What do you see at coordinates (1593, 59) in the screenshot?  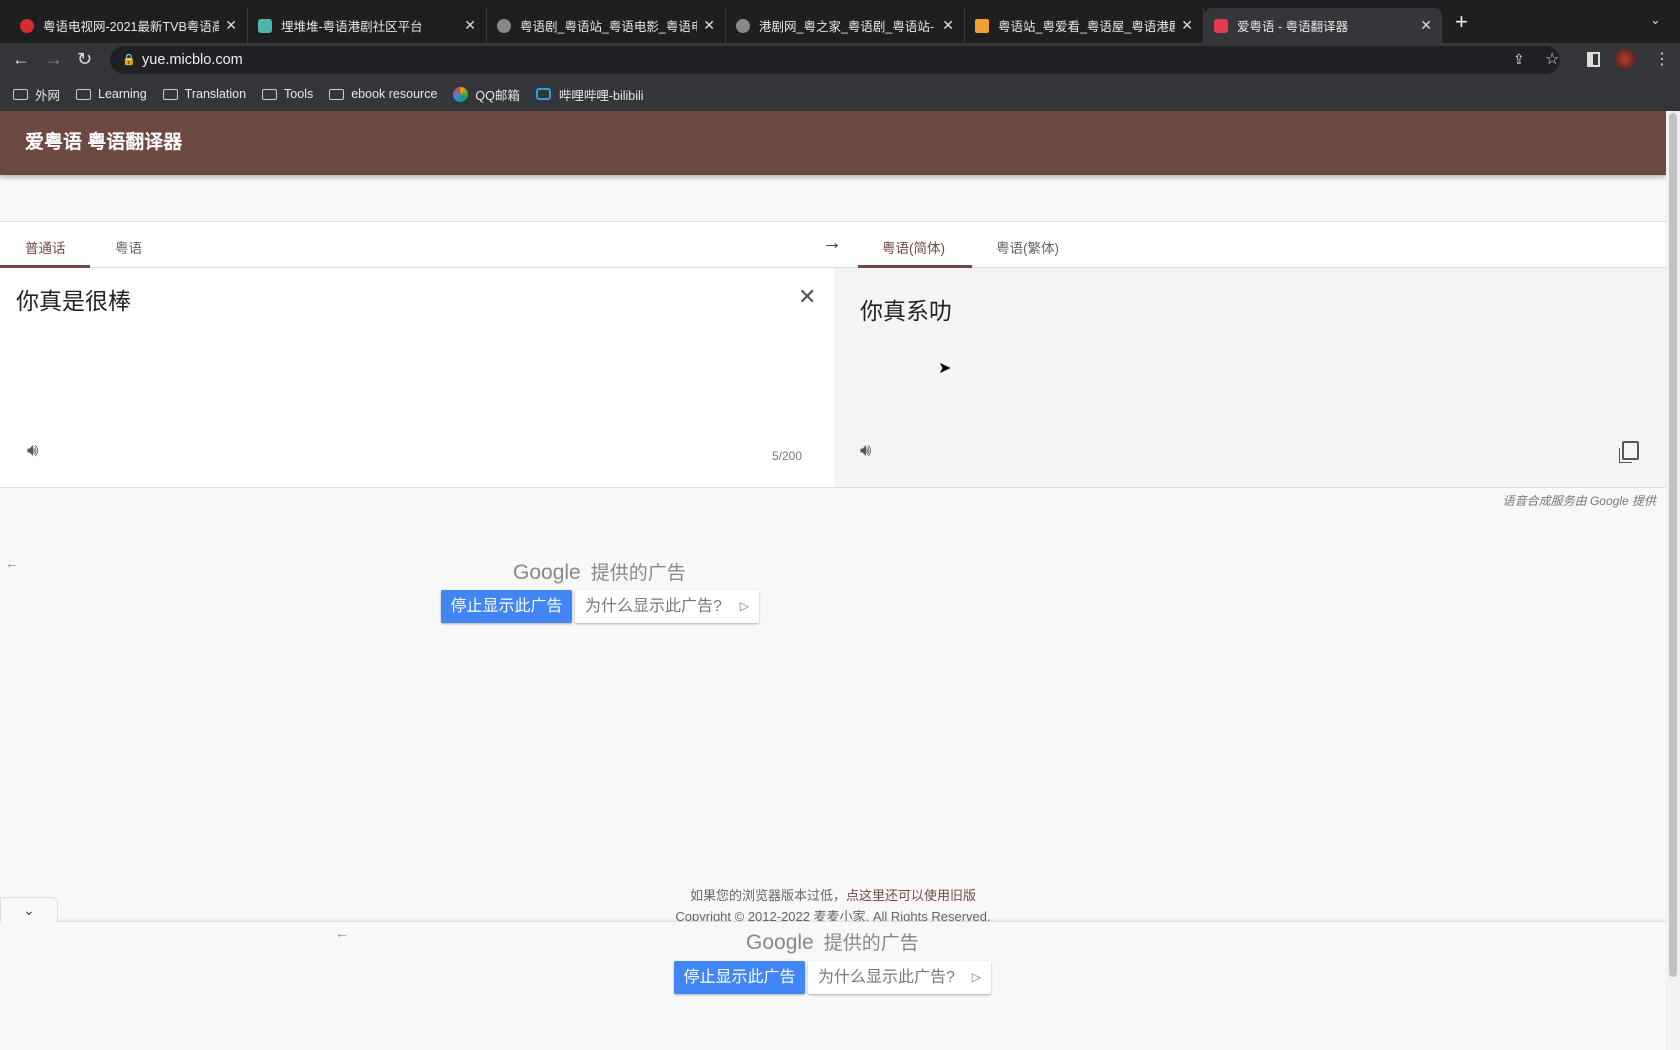 I see `side-panel-icon` at bounding box center [1593, 59].